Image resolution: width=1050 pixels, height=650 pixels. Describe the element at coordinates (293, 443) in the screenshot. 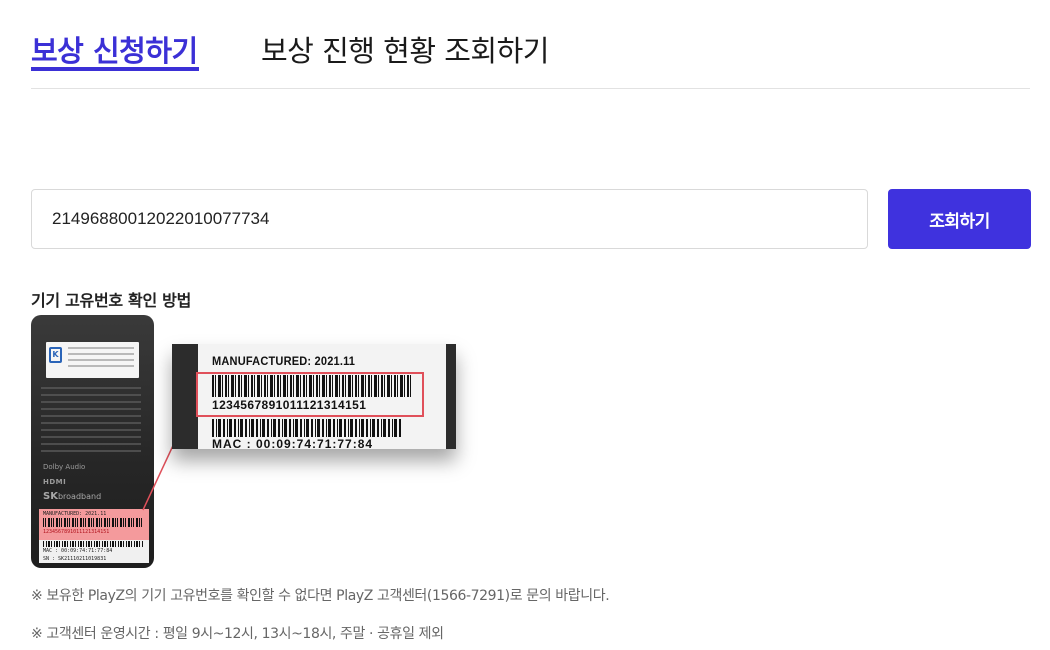

I see `label-mac-text: MAC : 00:09:74:71:77:84` at that location.